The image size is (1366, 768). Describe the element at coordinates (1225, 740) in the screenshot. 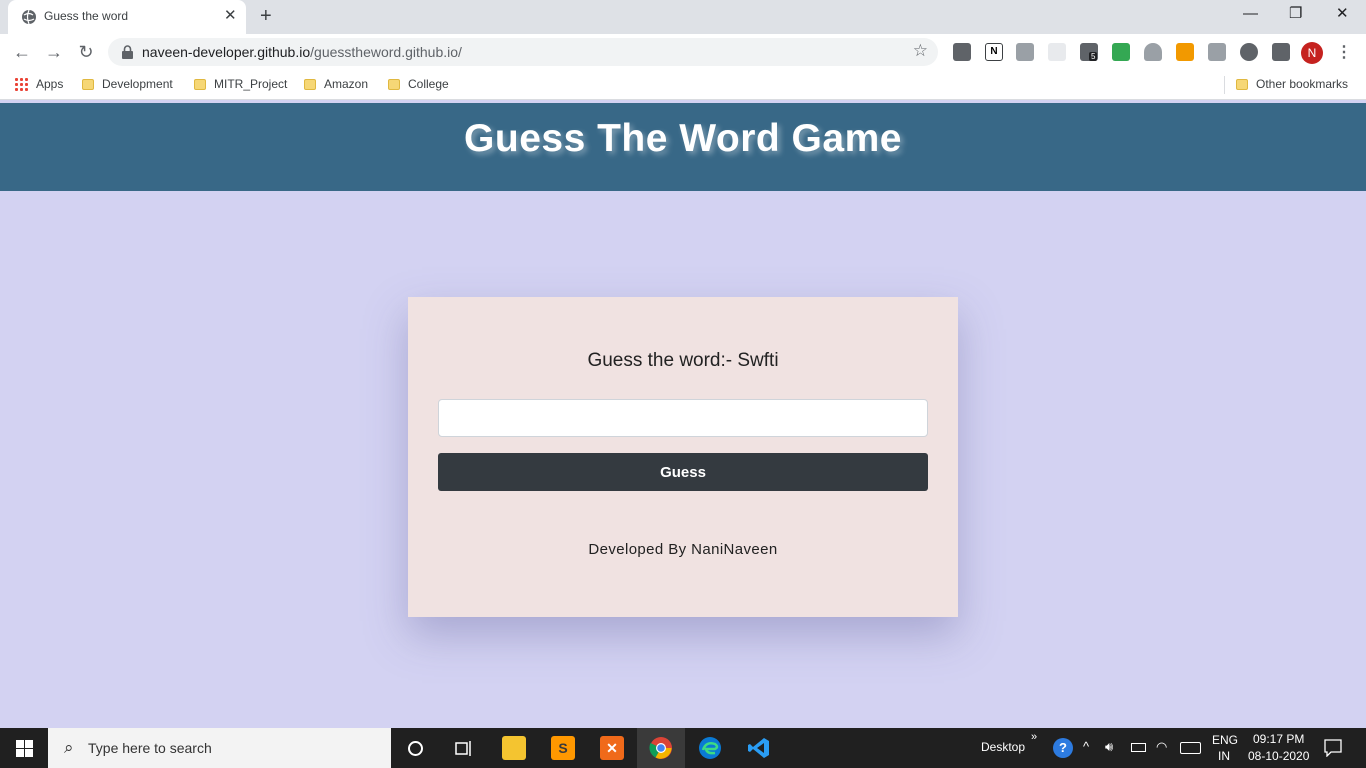

I see `language-label: ENG` at that location.